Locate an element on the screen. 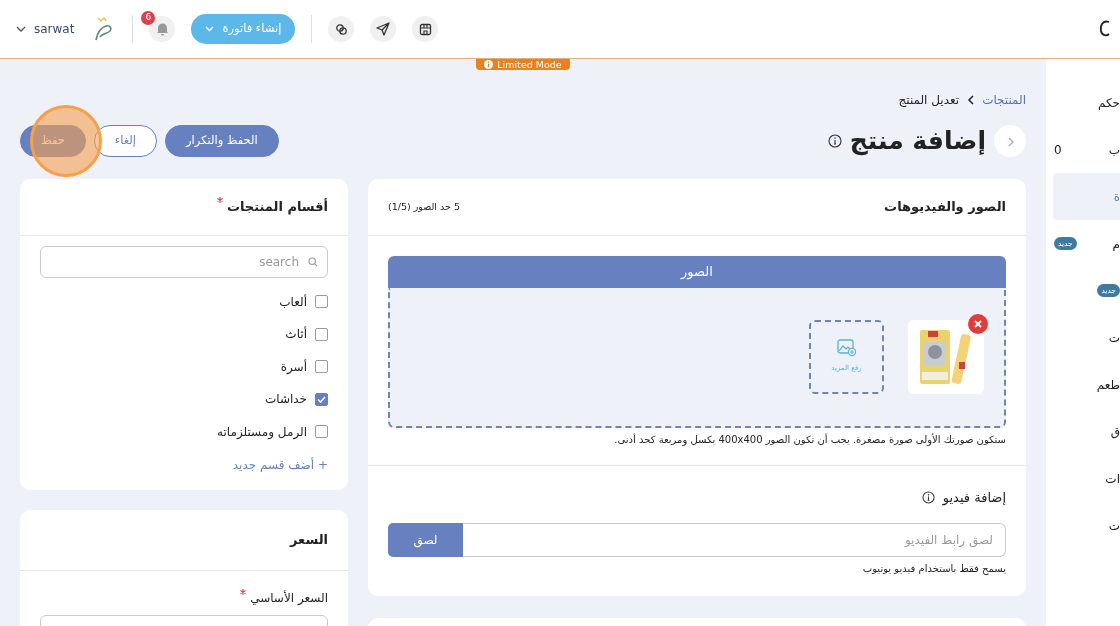 The width and height of the screenshot is (1120, 626). action-button: الحفظ والتكرار is located at coordinates (222, 141).